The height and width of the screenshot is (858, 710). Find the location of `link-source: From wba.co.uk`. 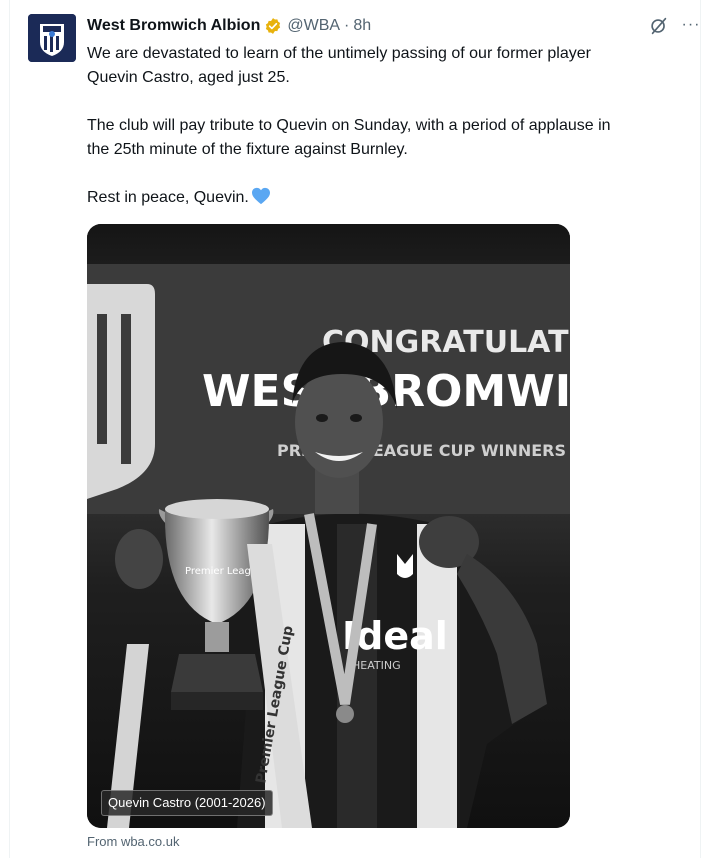

link-source: From wba.co.uk is located at coordinates (133, 841).